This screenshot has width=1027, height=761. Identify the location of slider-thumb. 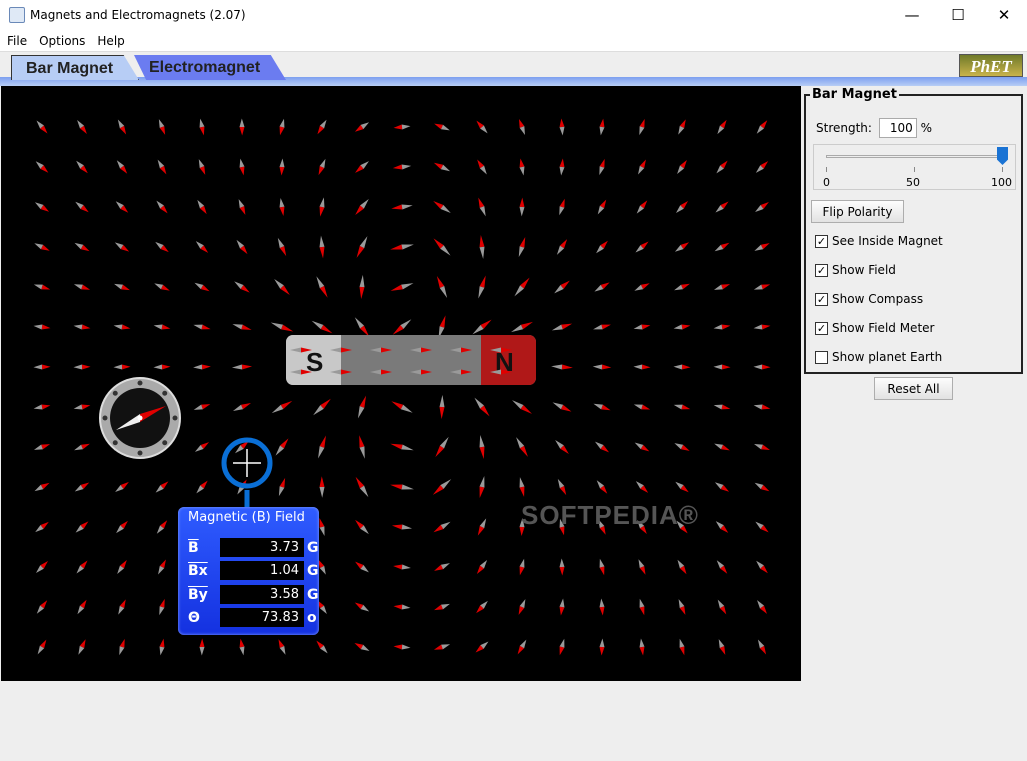
(1002, 156).